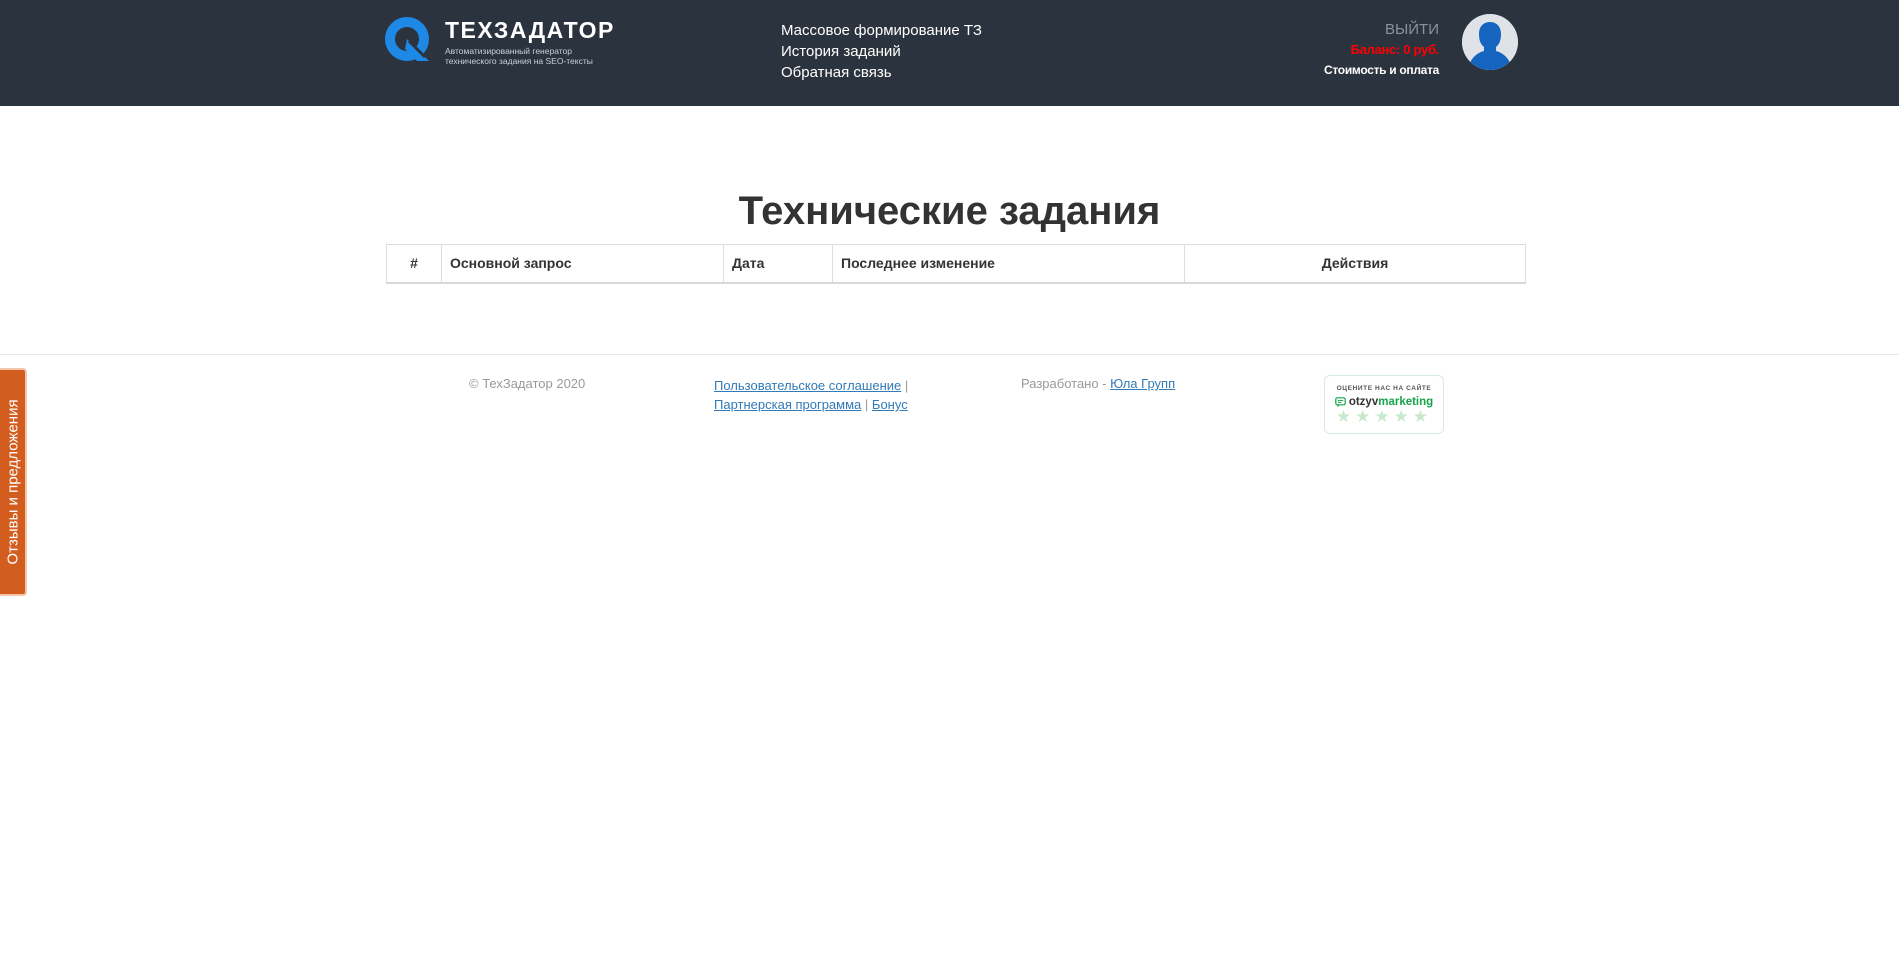  I want to click on column-last-modified: Последнее изменение, so click(1008, 263).